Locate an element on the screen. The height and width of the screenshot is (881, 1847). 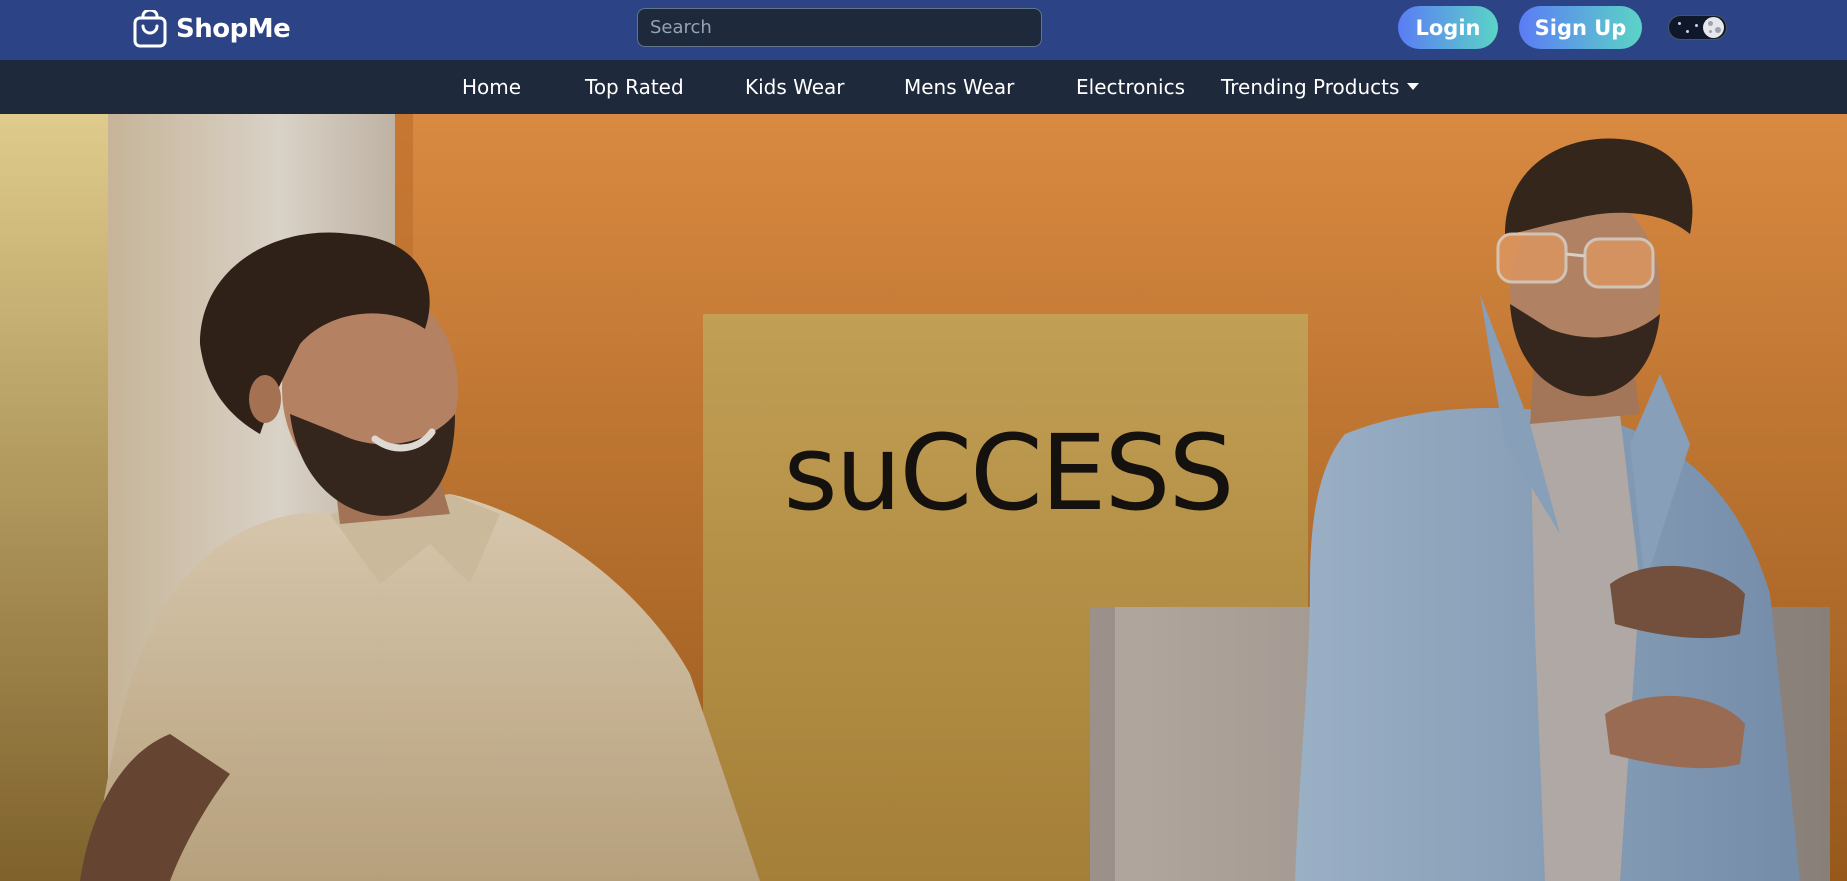
trending-products-label: Trending Products is located at coordinates (1310, 87).